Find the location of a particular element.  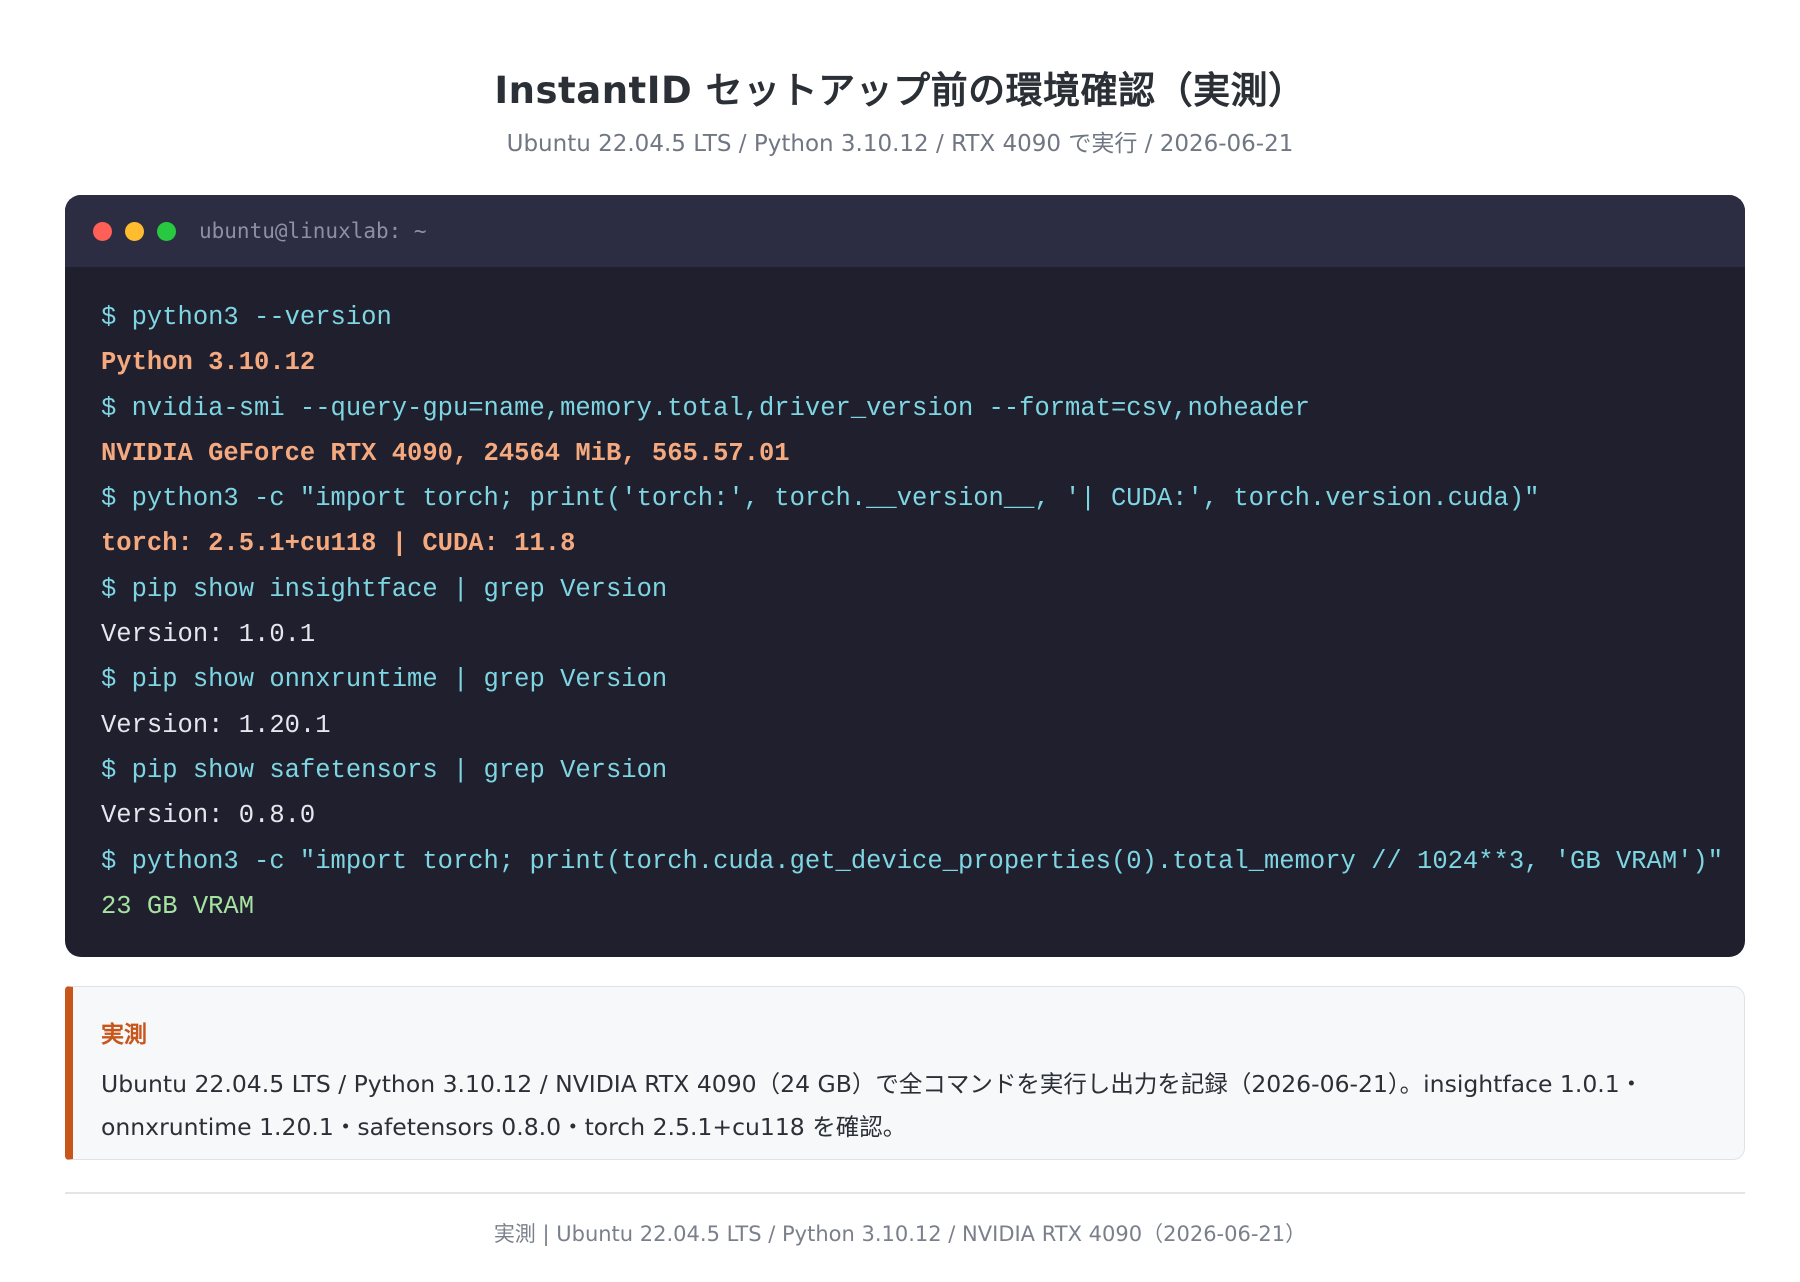

terminal-output-line: 23 GB VRAM is located at coordinates (178, 906).